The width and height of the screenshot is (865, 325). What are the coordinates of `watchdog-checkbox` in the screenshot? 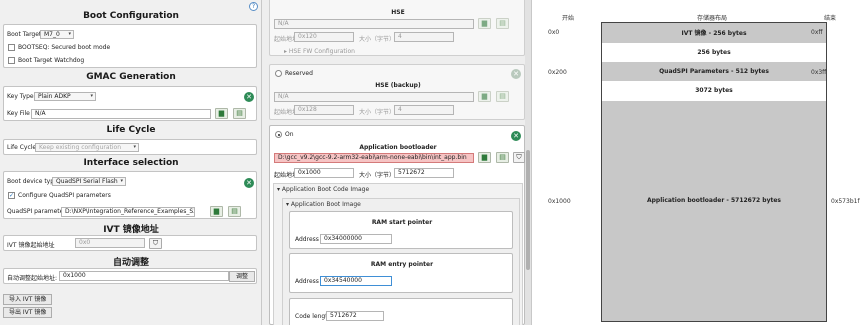 It's located at (11, 60).